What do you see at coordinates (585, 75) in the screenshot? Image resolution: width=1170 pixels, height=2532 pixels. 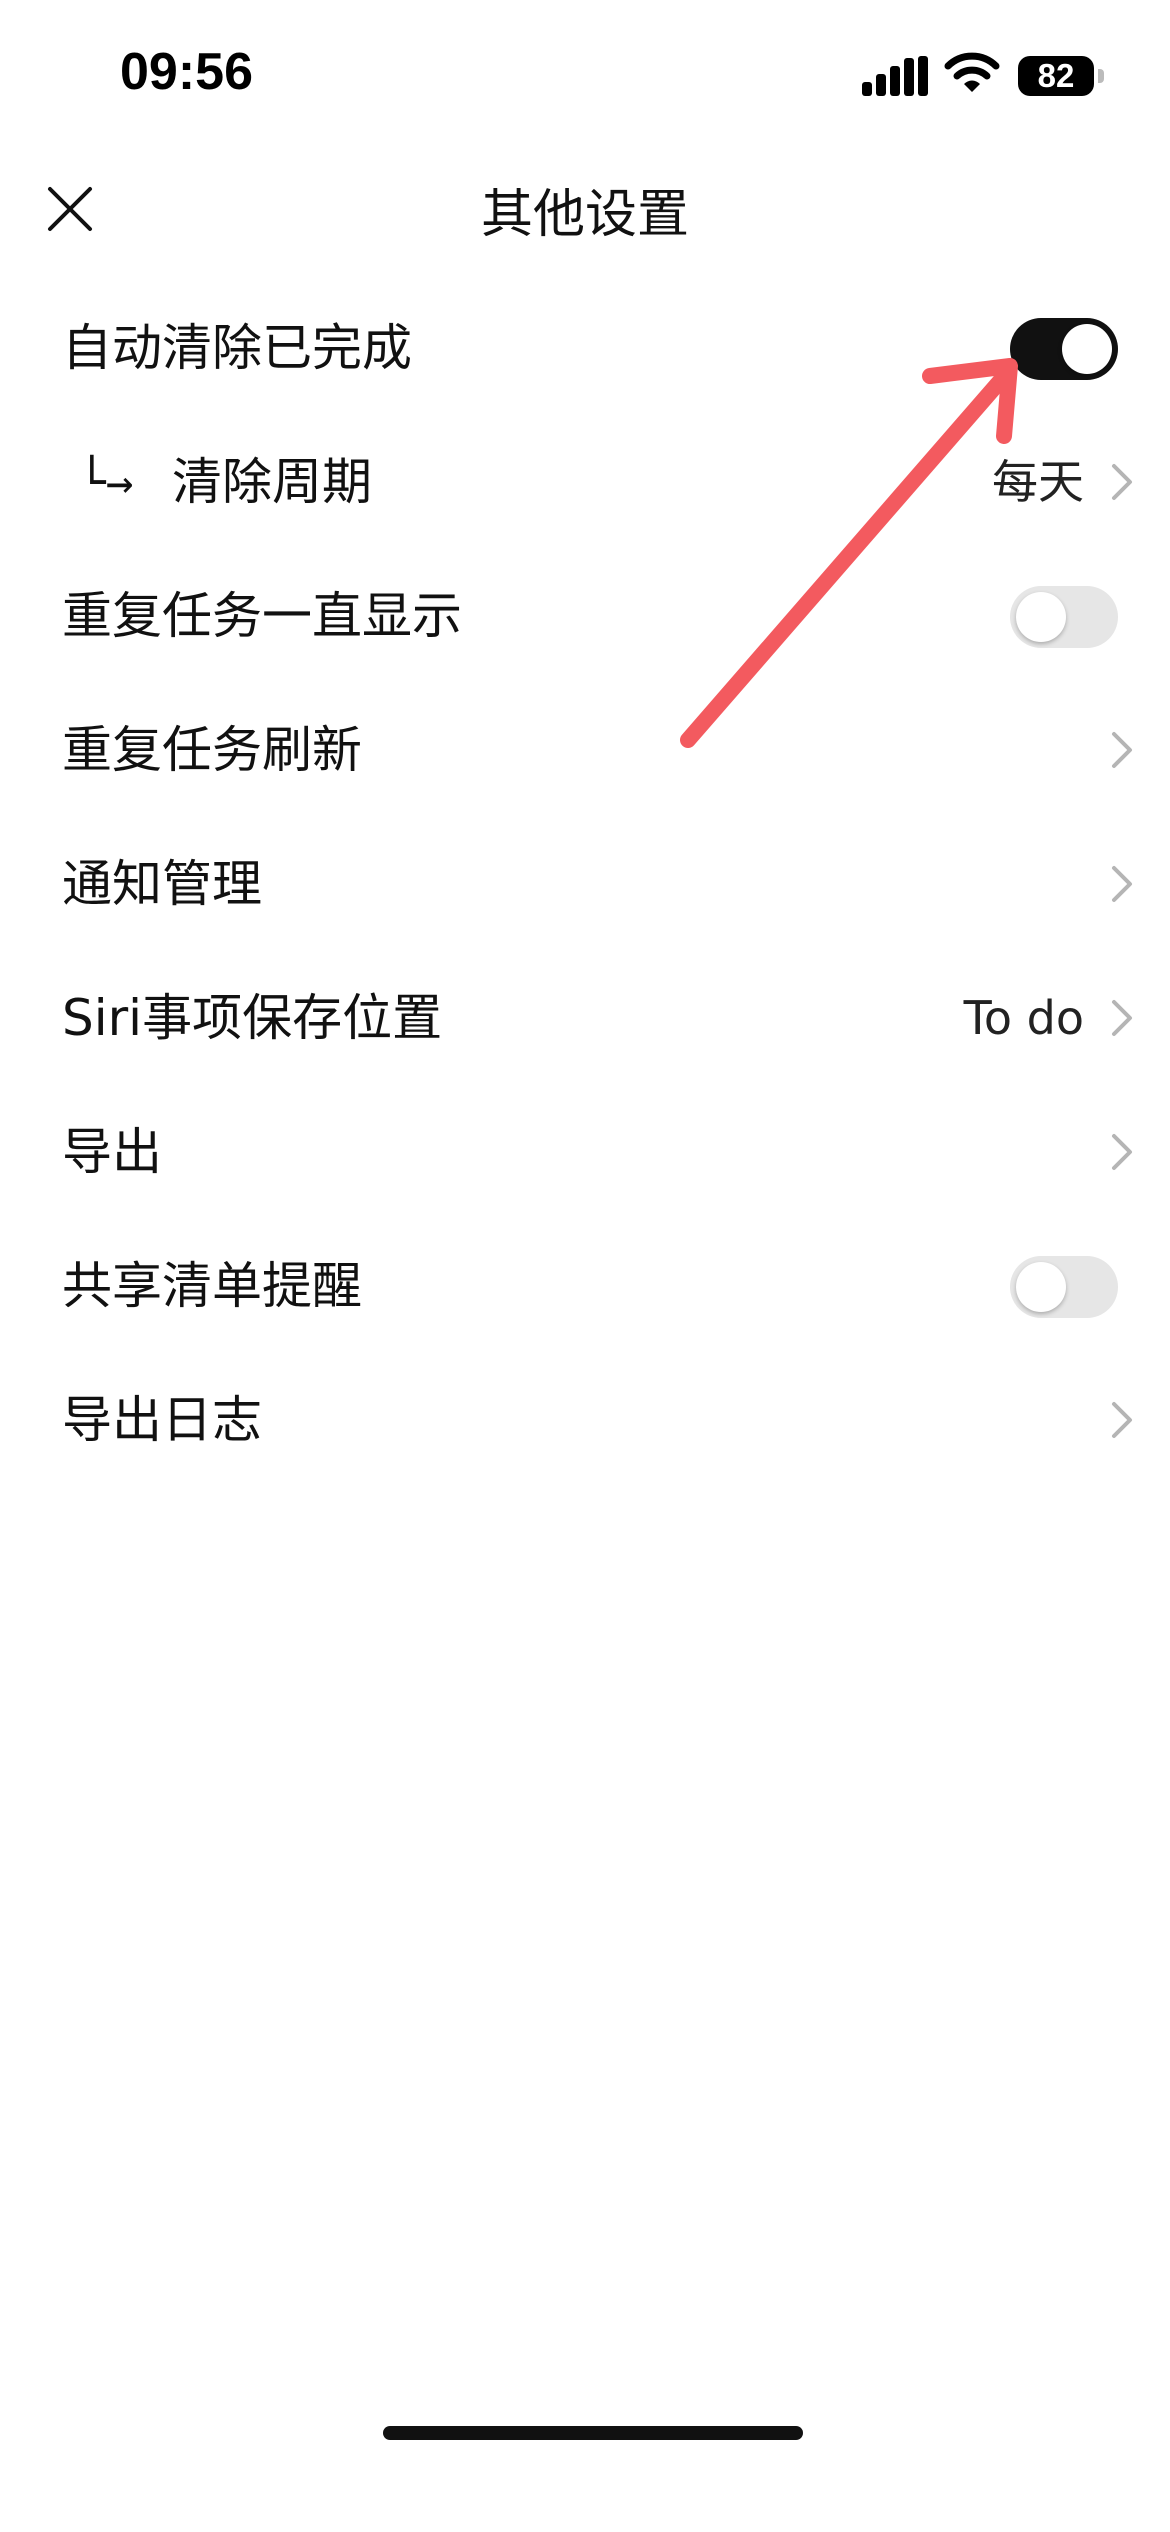 I see `status-bar: 09:56 82` at bounding box center [585, 75].